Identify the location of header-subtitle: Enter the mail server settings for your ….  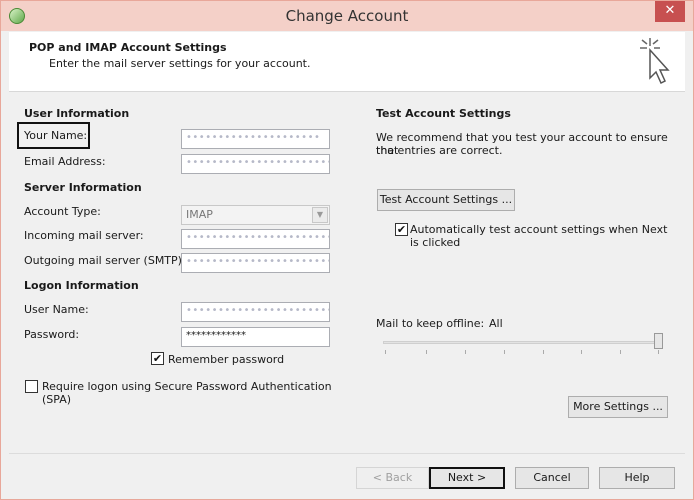
(180, 63).